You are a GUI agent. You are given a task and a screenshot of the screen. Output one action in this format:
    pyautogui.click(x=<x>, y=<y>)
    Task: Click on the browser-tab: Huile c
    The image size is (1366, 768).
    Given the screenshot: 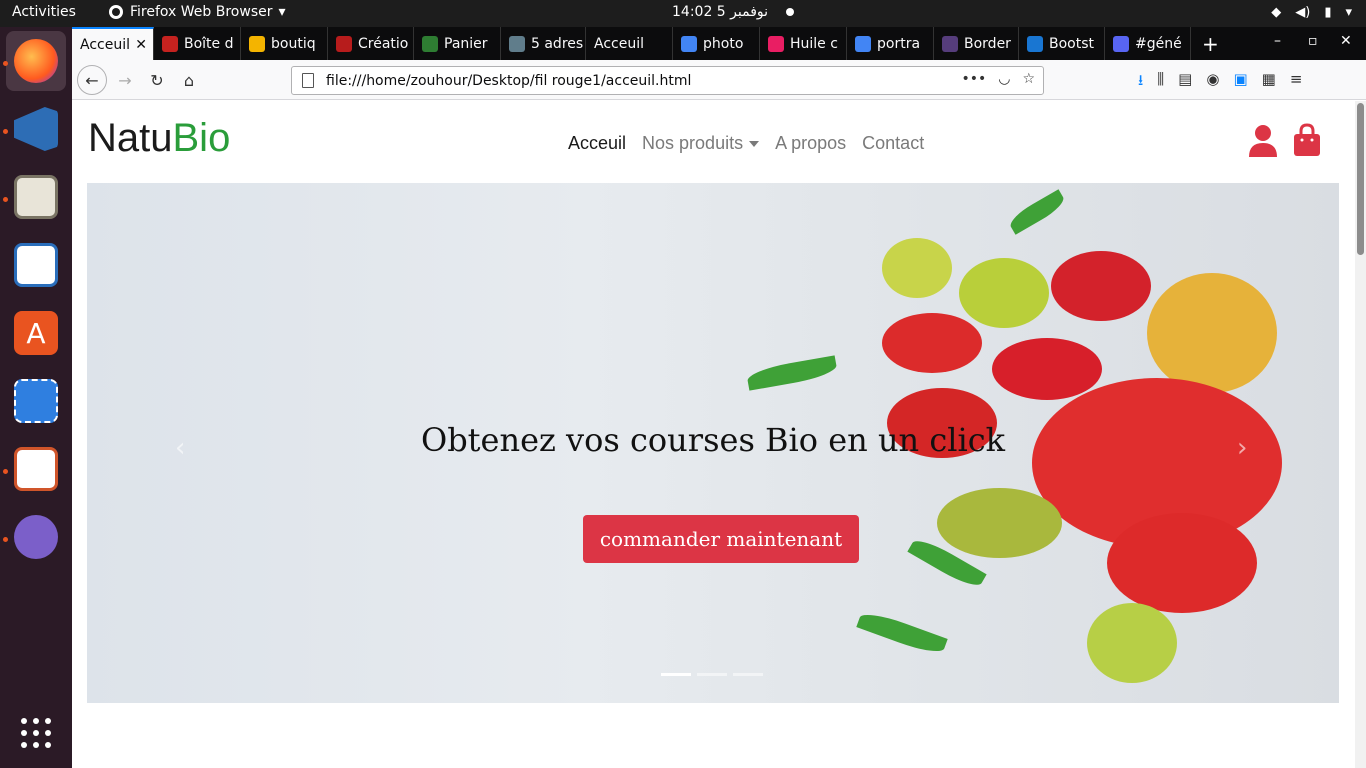 What is the action you would take?
    pyautogui.click(x=803, y=43)
    